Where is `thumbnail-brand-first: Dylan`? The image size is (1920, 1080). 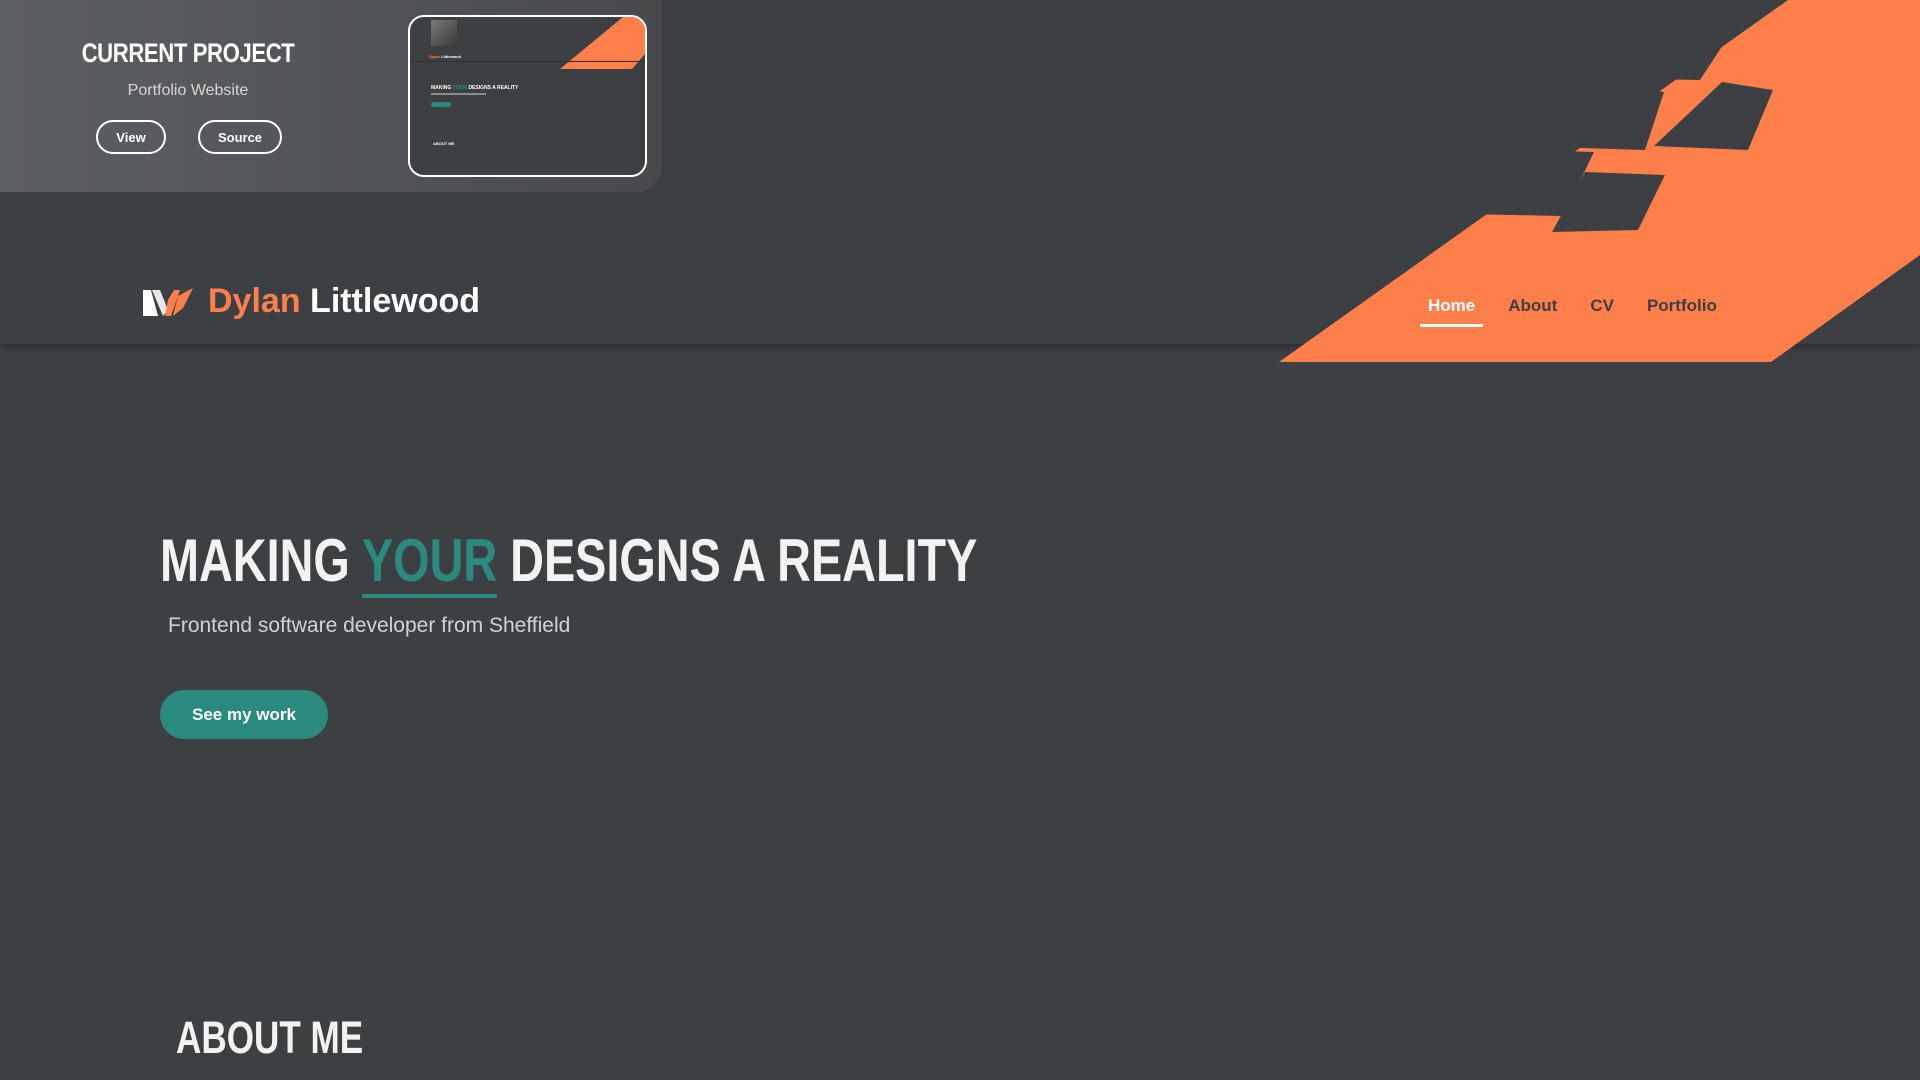
thumbnail-brand-first: Dylan is located at coordinates (434, 56).